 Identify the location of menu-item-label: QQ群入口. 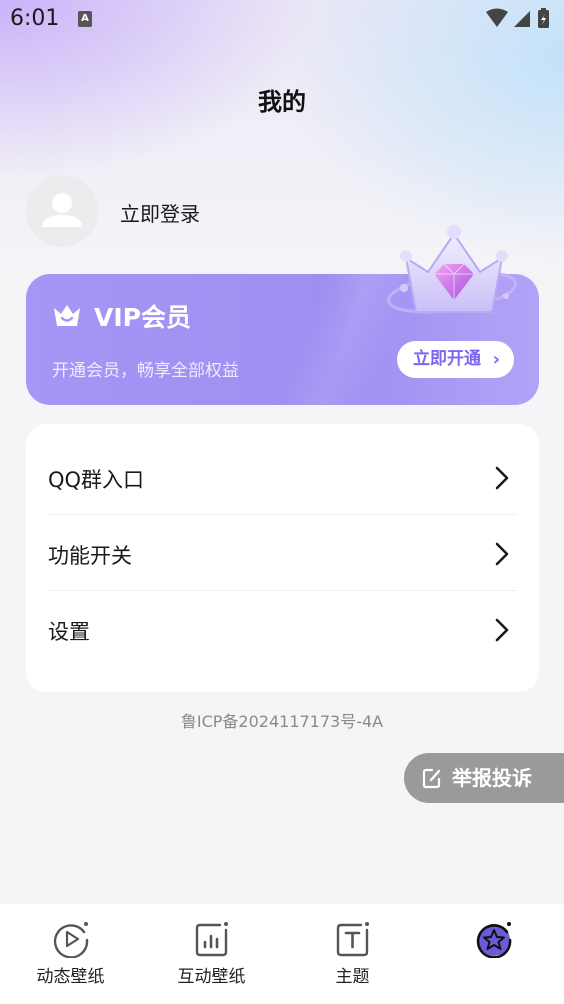
(96, 480).